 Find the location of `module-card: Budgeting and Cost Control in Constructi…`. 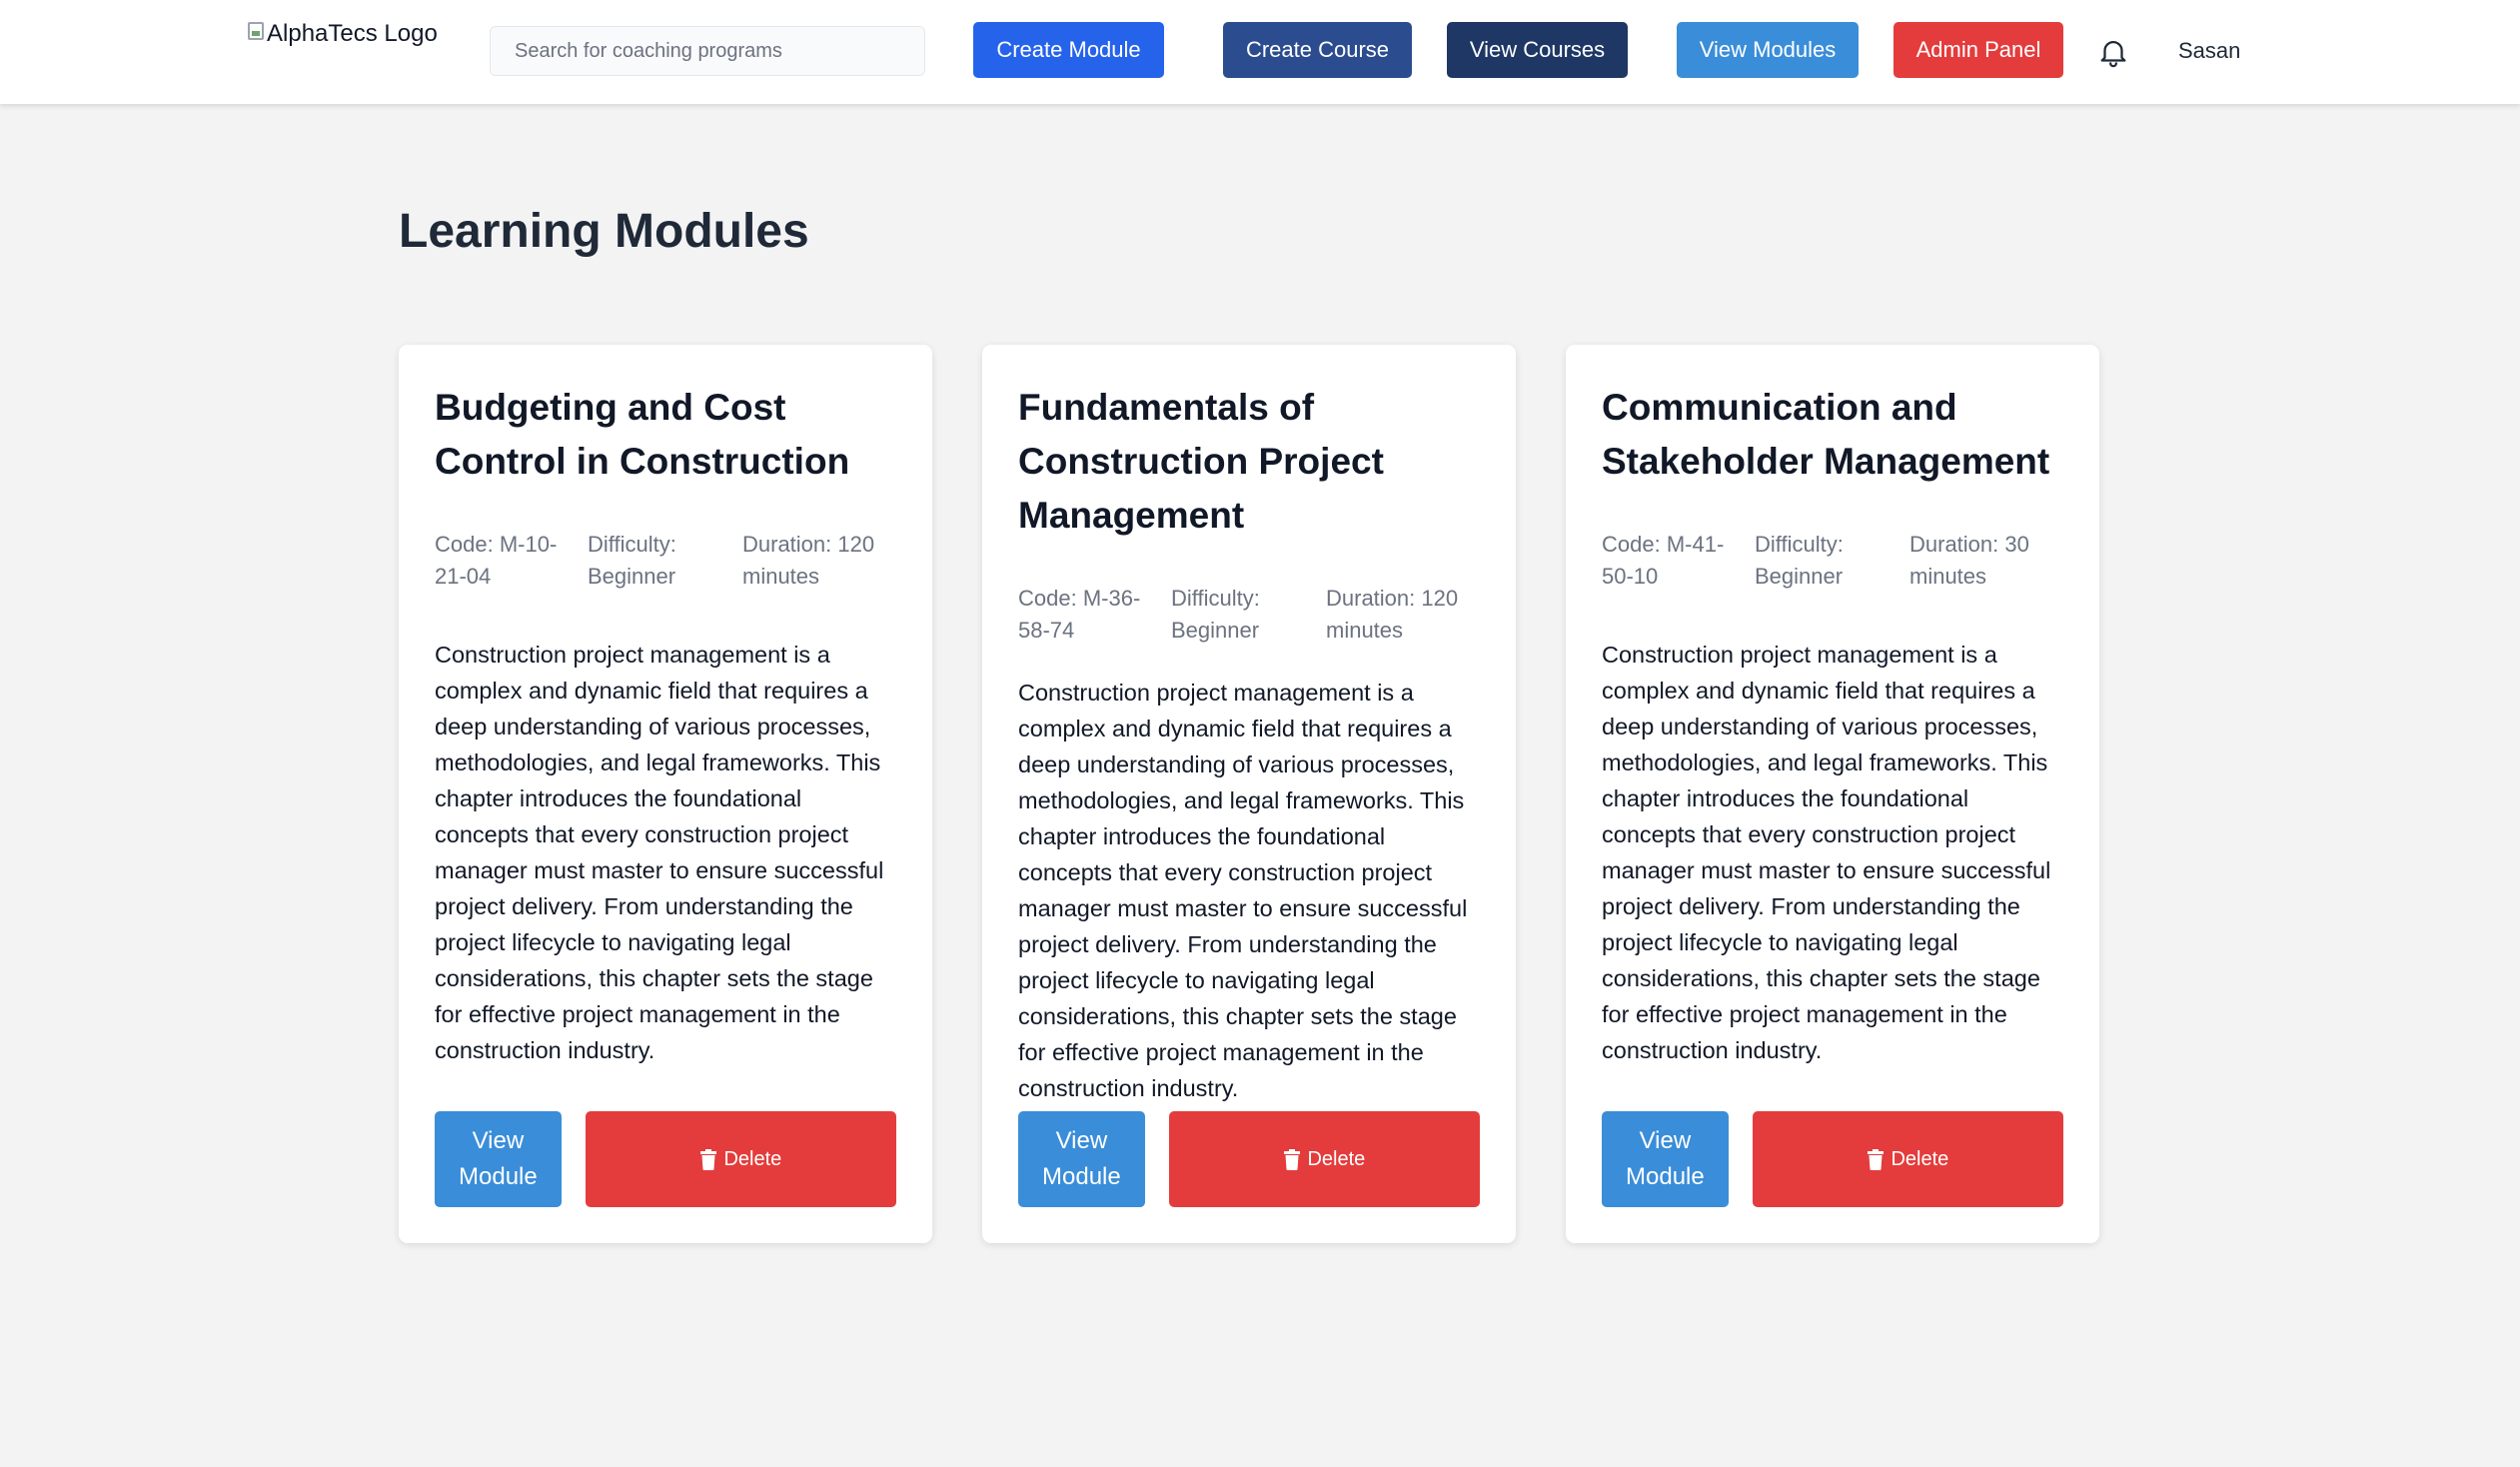

module-card: Budgeting and Cost Control in Constructi… is located at coordinates (665, 794).